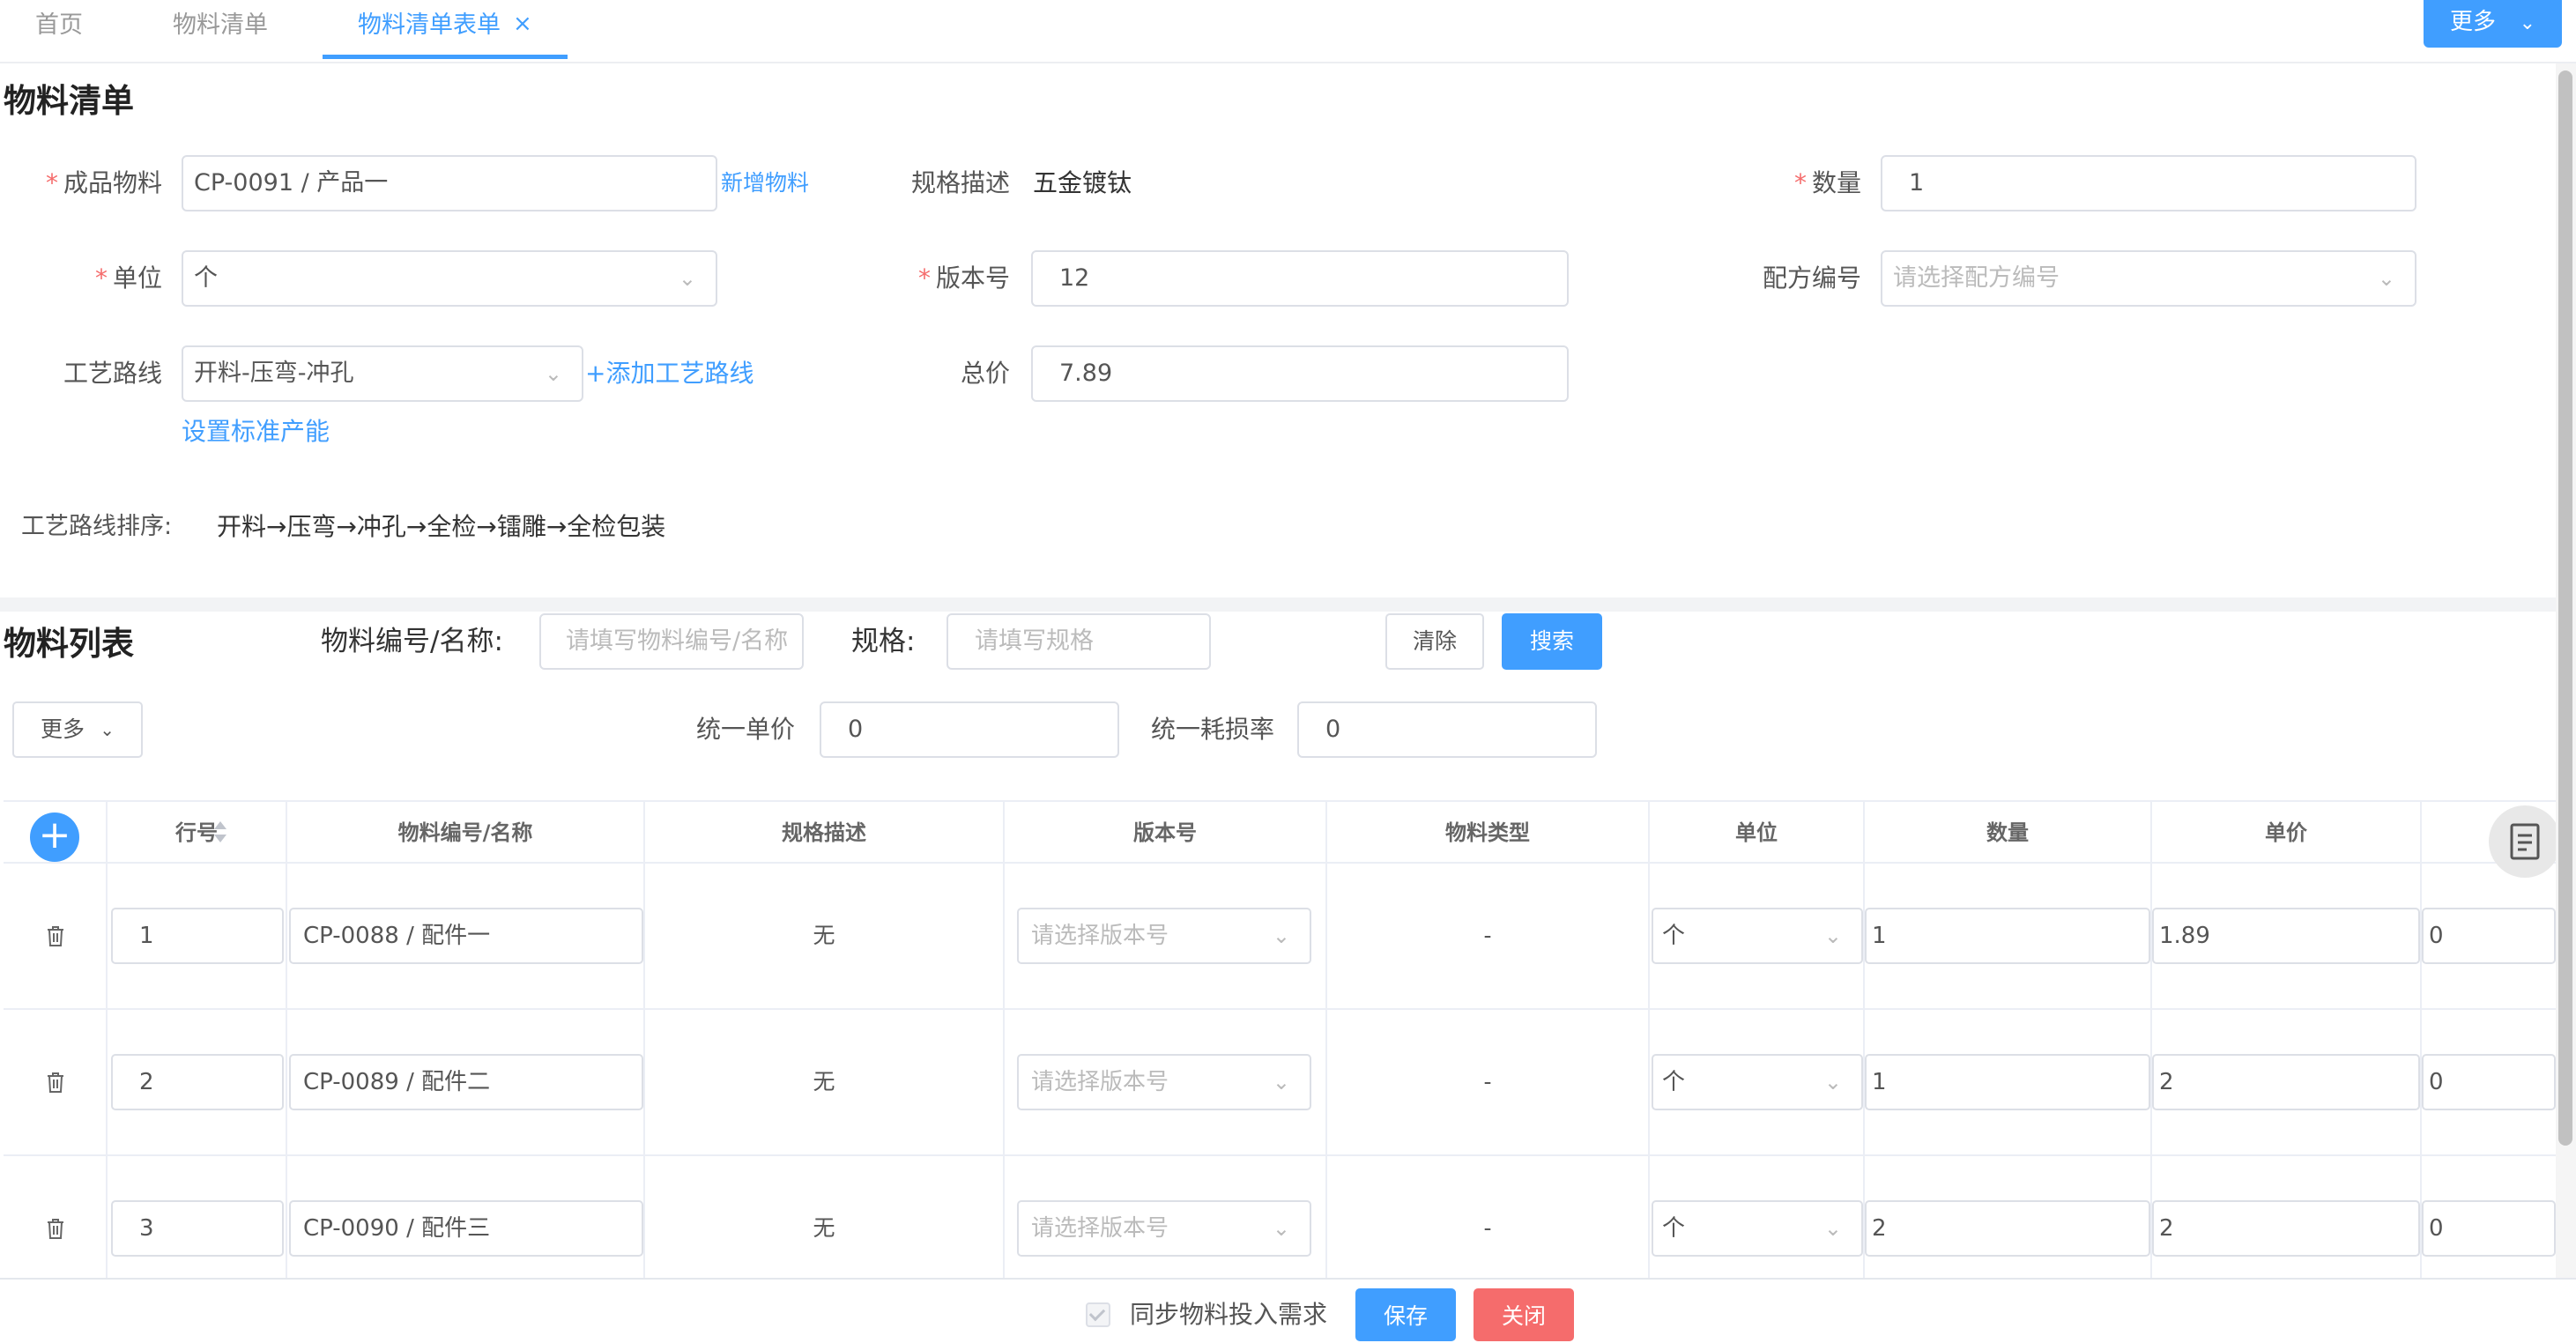  Describe the element at coordinates (1300, 278) in the screenshot. I see `version-input: 12` at that location.